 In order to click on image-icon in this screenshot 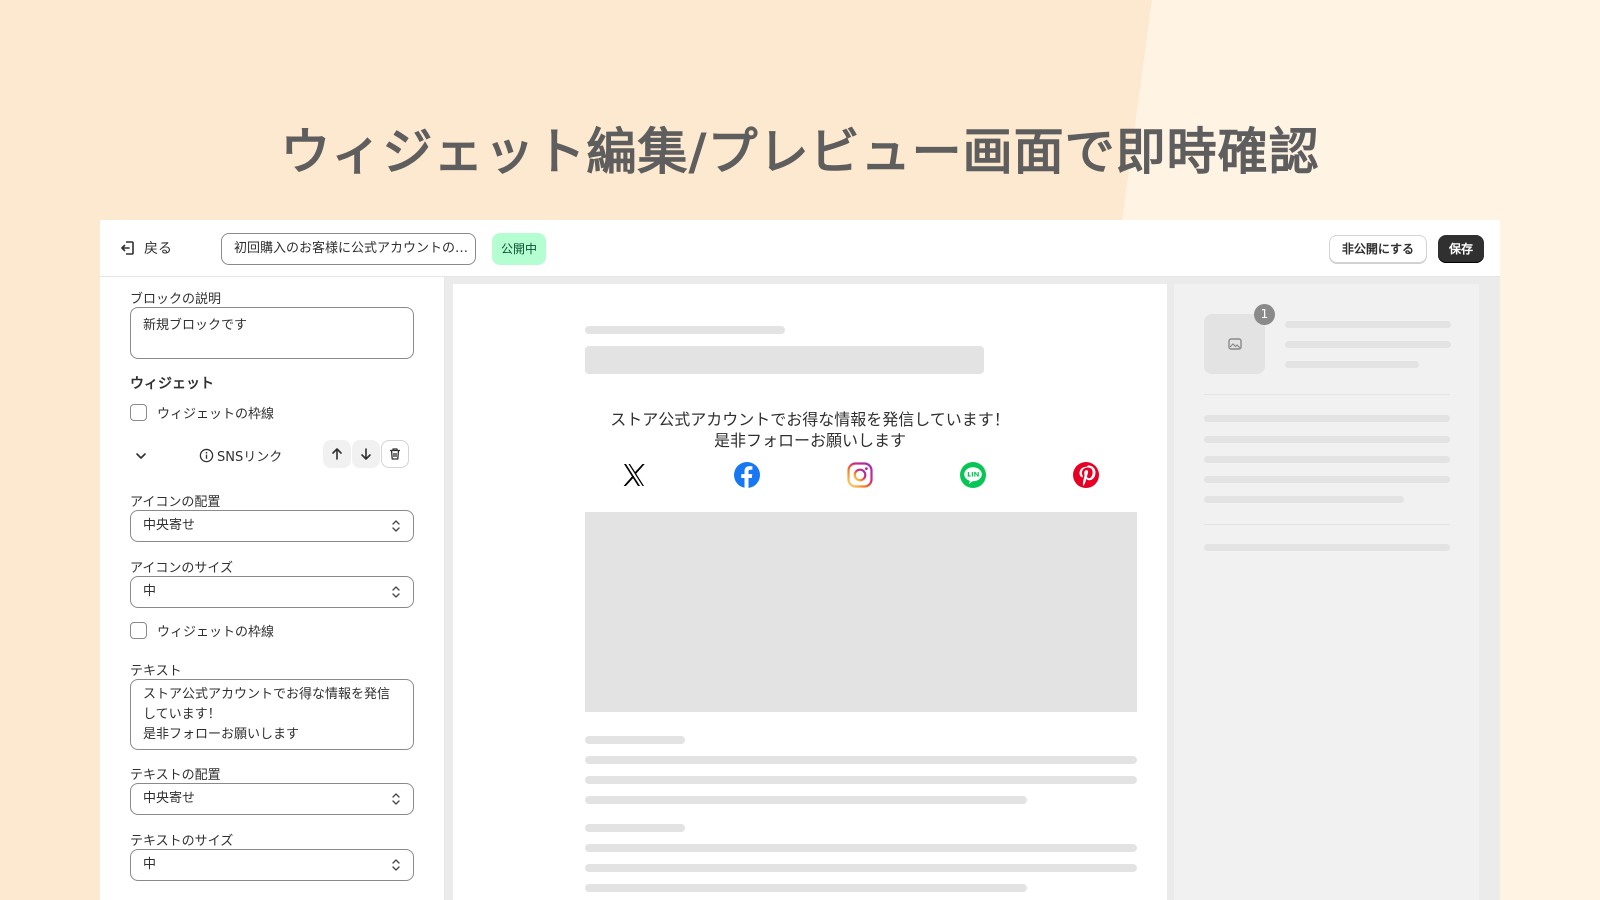, I will do `click(1234, 344)`.